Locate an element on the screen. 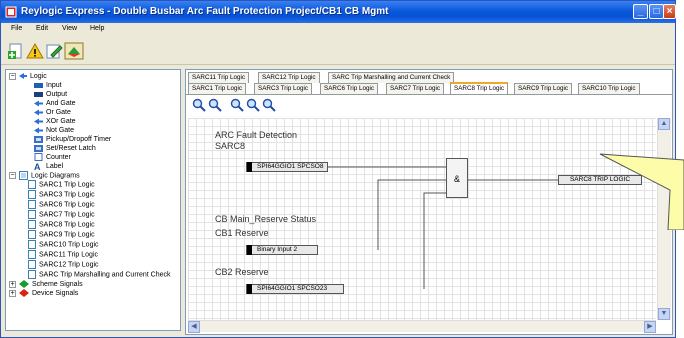 The image size is (684, 338). maximize-button: □ is located at coordinates (656, 11).